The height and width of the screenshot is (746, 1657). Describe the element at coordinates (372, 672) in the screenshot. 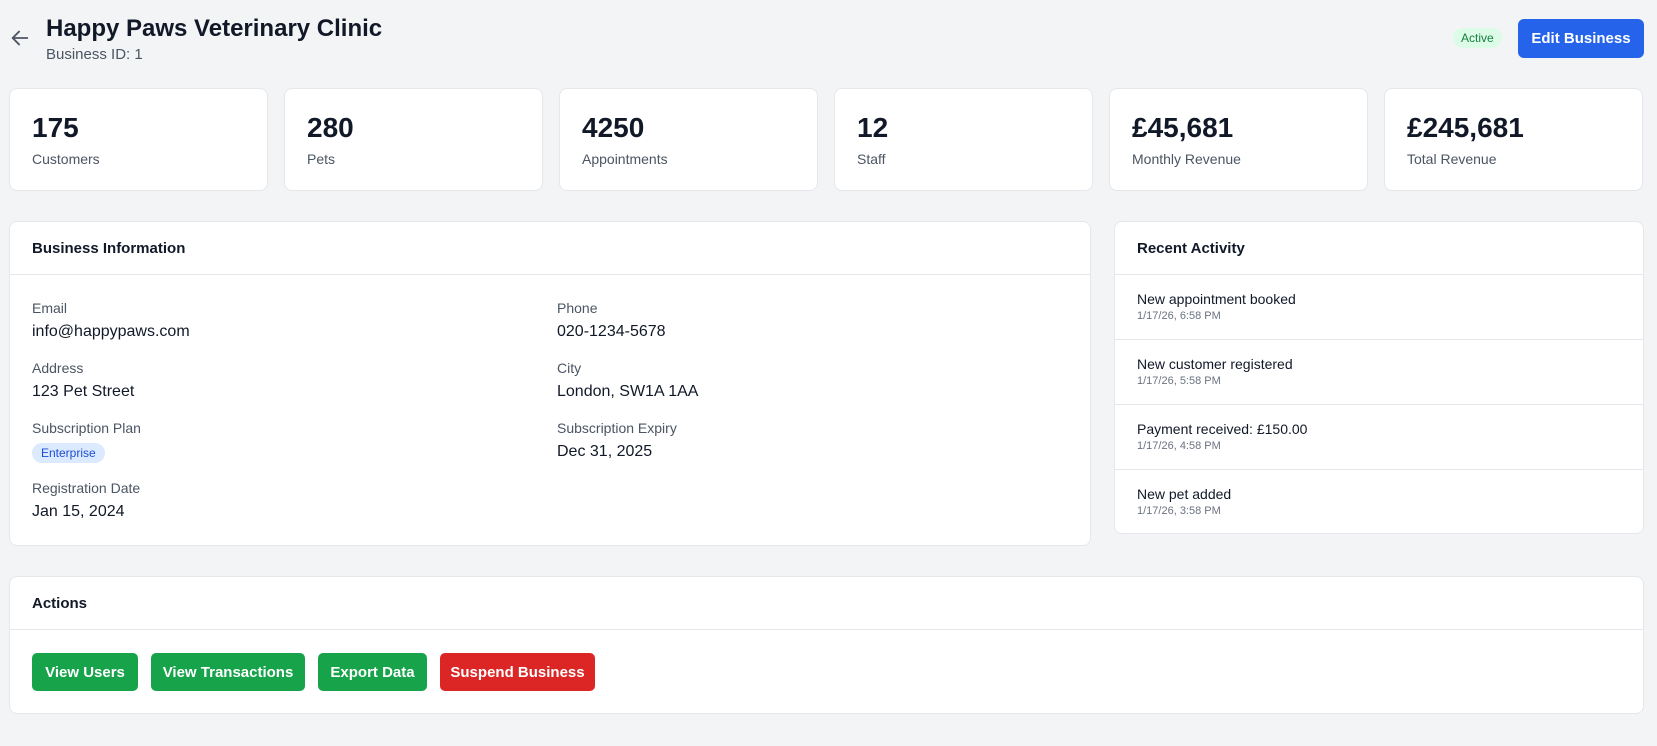

I see `export-data-button: Export Data` at that location.